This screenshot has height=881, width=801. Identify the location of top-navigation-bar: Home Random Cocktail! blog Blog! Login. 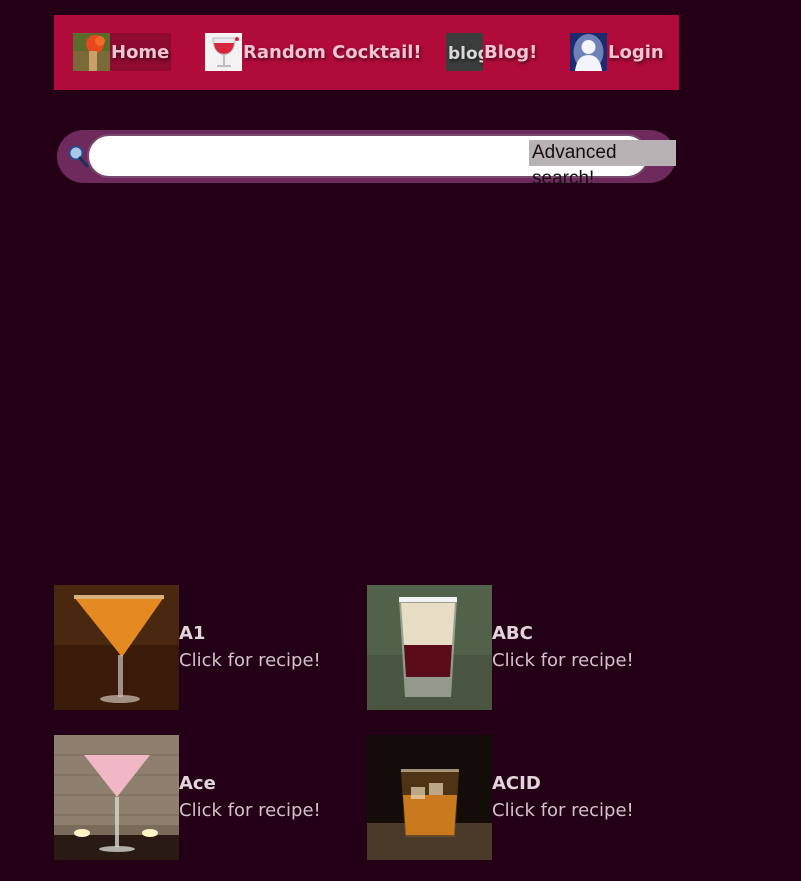
(366, 52).